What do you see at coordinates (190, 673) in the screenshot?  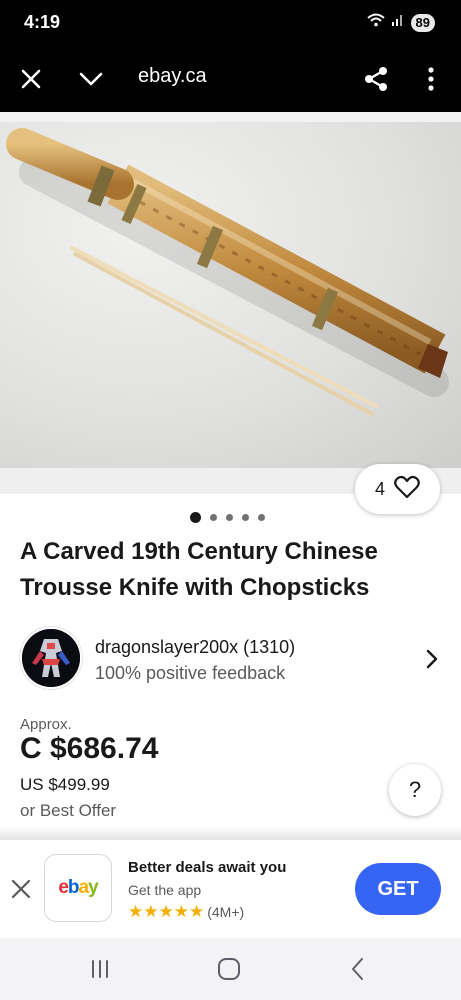 I see `seller-feedback: 100% positive feedback` at bounding box center [190, 673].